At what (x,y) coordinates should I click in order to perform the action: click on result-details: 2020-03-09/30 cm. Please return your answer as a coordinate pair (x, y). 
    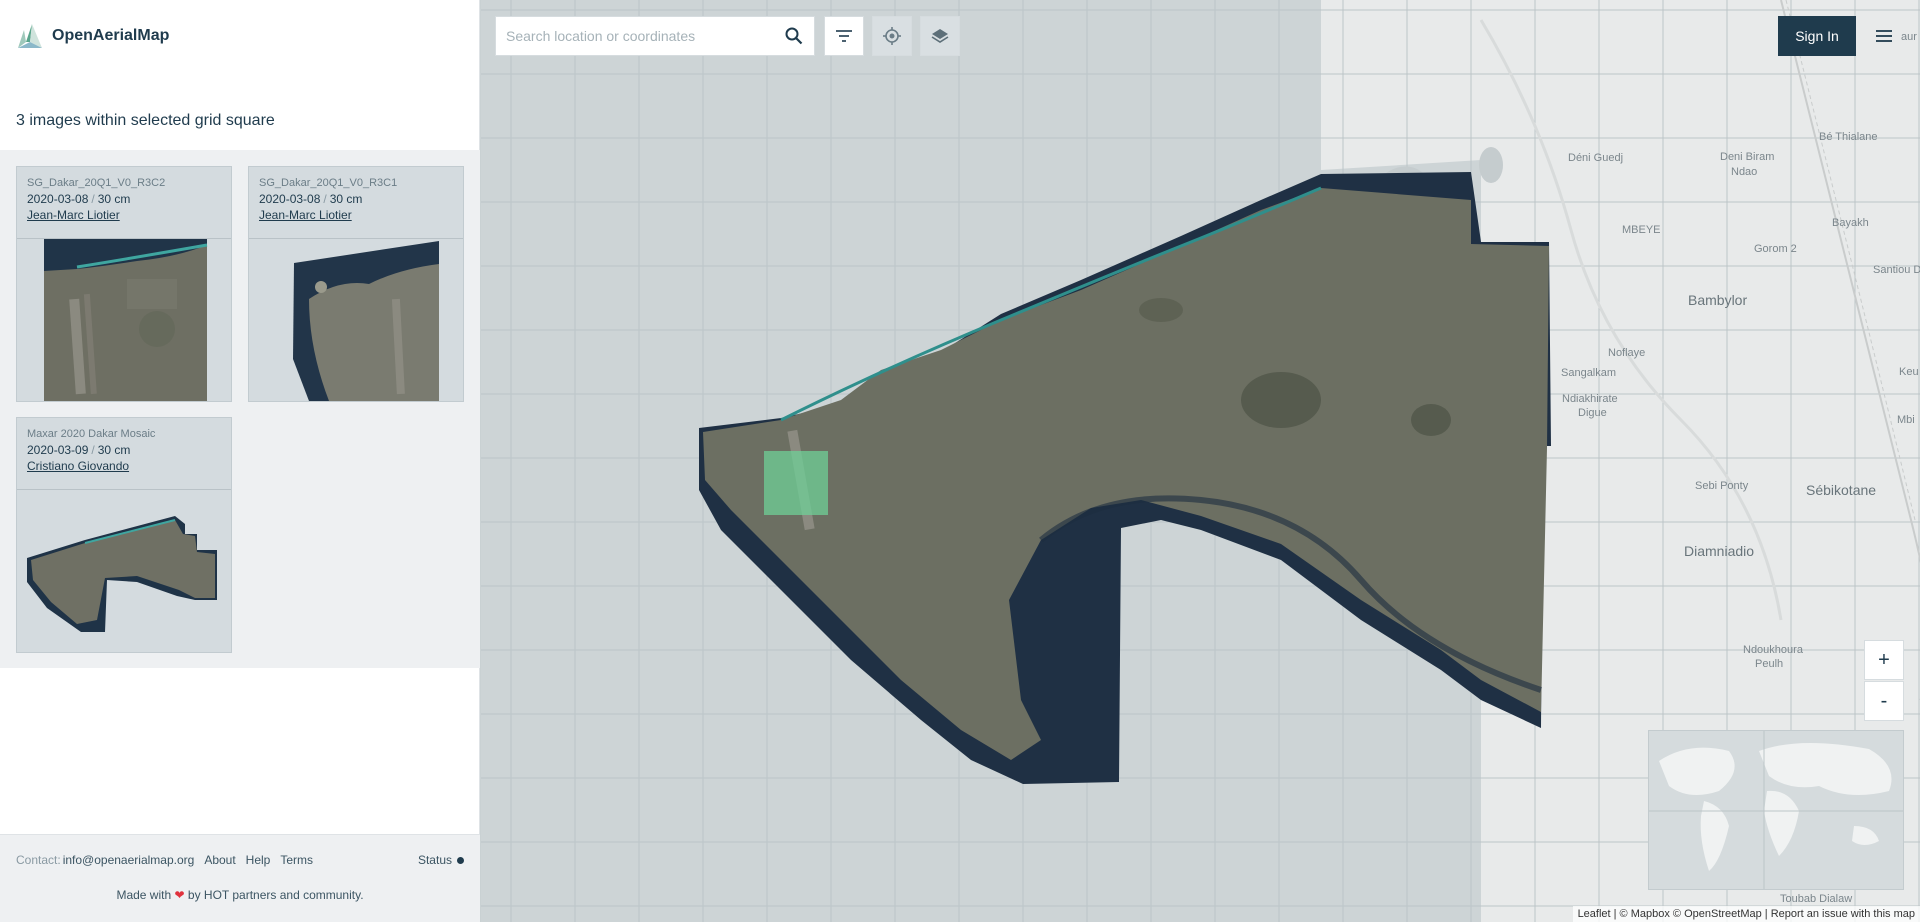
    Looking at the image, I should click on (124, 450).